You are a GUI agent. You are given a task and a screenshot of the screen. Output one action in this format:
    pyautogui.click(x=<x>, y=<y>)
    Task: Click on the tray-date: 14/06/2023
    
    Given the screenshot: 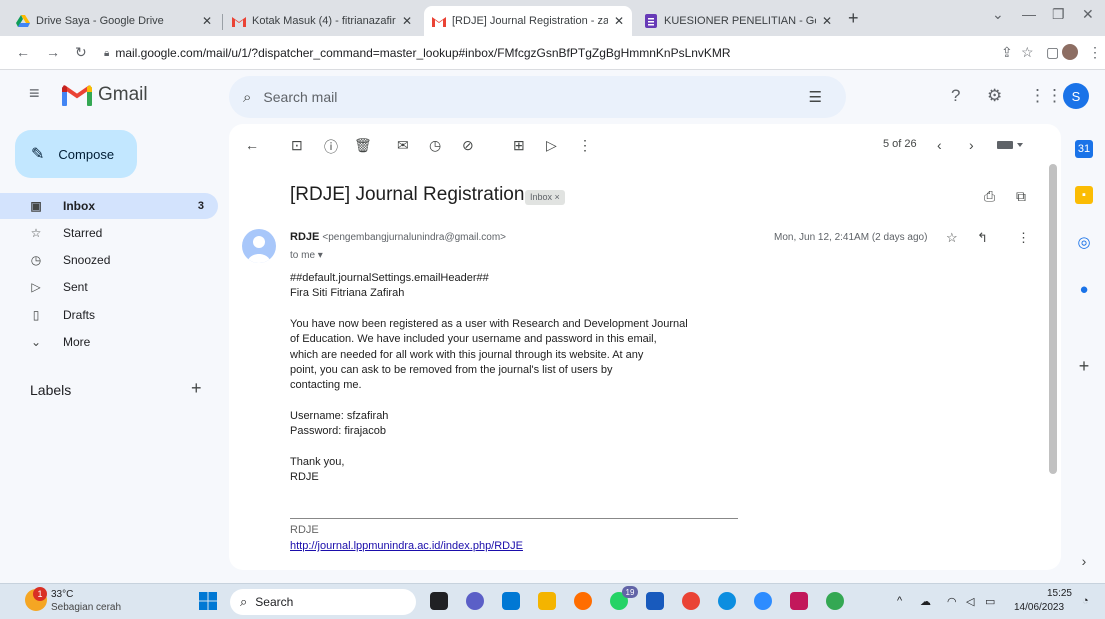 What is the action you would take?
    pyautogui.click(x=1039, y=607)
    